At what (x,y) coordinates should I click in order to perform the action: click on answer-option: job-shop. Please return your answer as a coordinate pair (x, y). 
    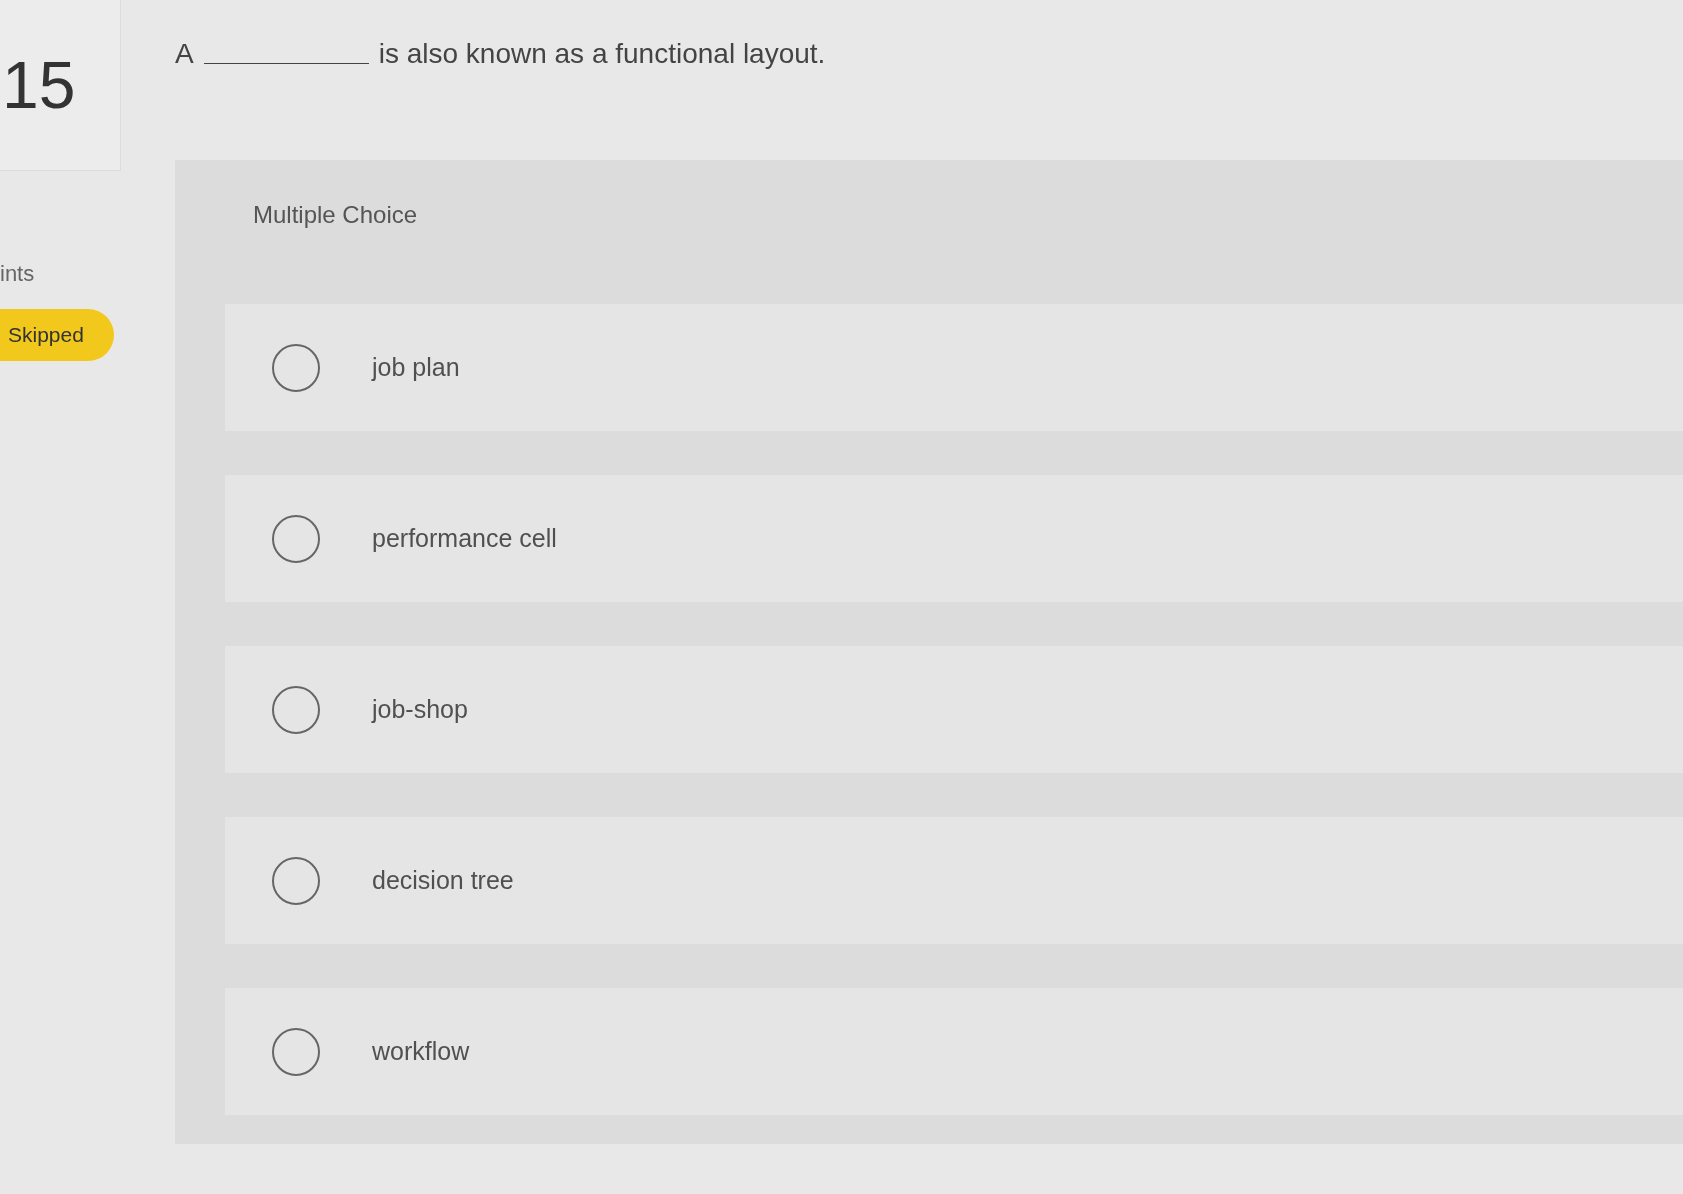
    Looking at the image, I should click on (954, 709).